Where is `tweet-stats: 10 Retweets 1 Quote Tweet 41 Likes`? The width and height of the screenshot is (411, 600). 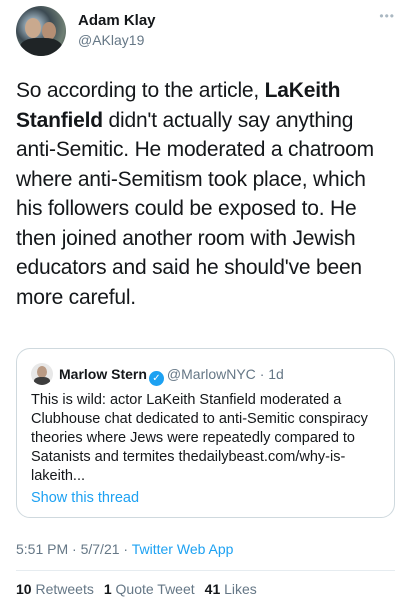 tweet-stats: 10 Retweets 1 Quote Tweet 41 Likes is located at coordinates (141, 589).